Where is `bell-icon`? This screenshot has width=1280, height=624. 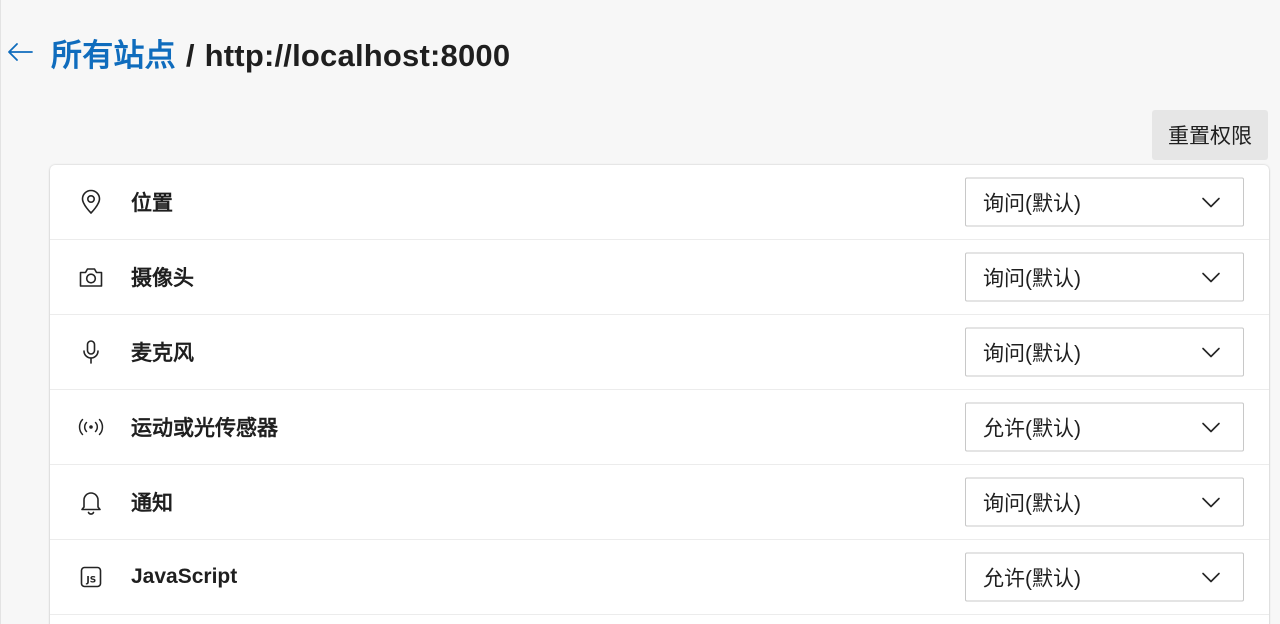 bell-icon is located at coordinates (91, 502).